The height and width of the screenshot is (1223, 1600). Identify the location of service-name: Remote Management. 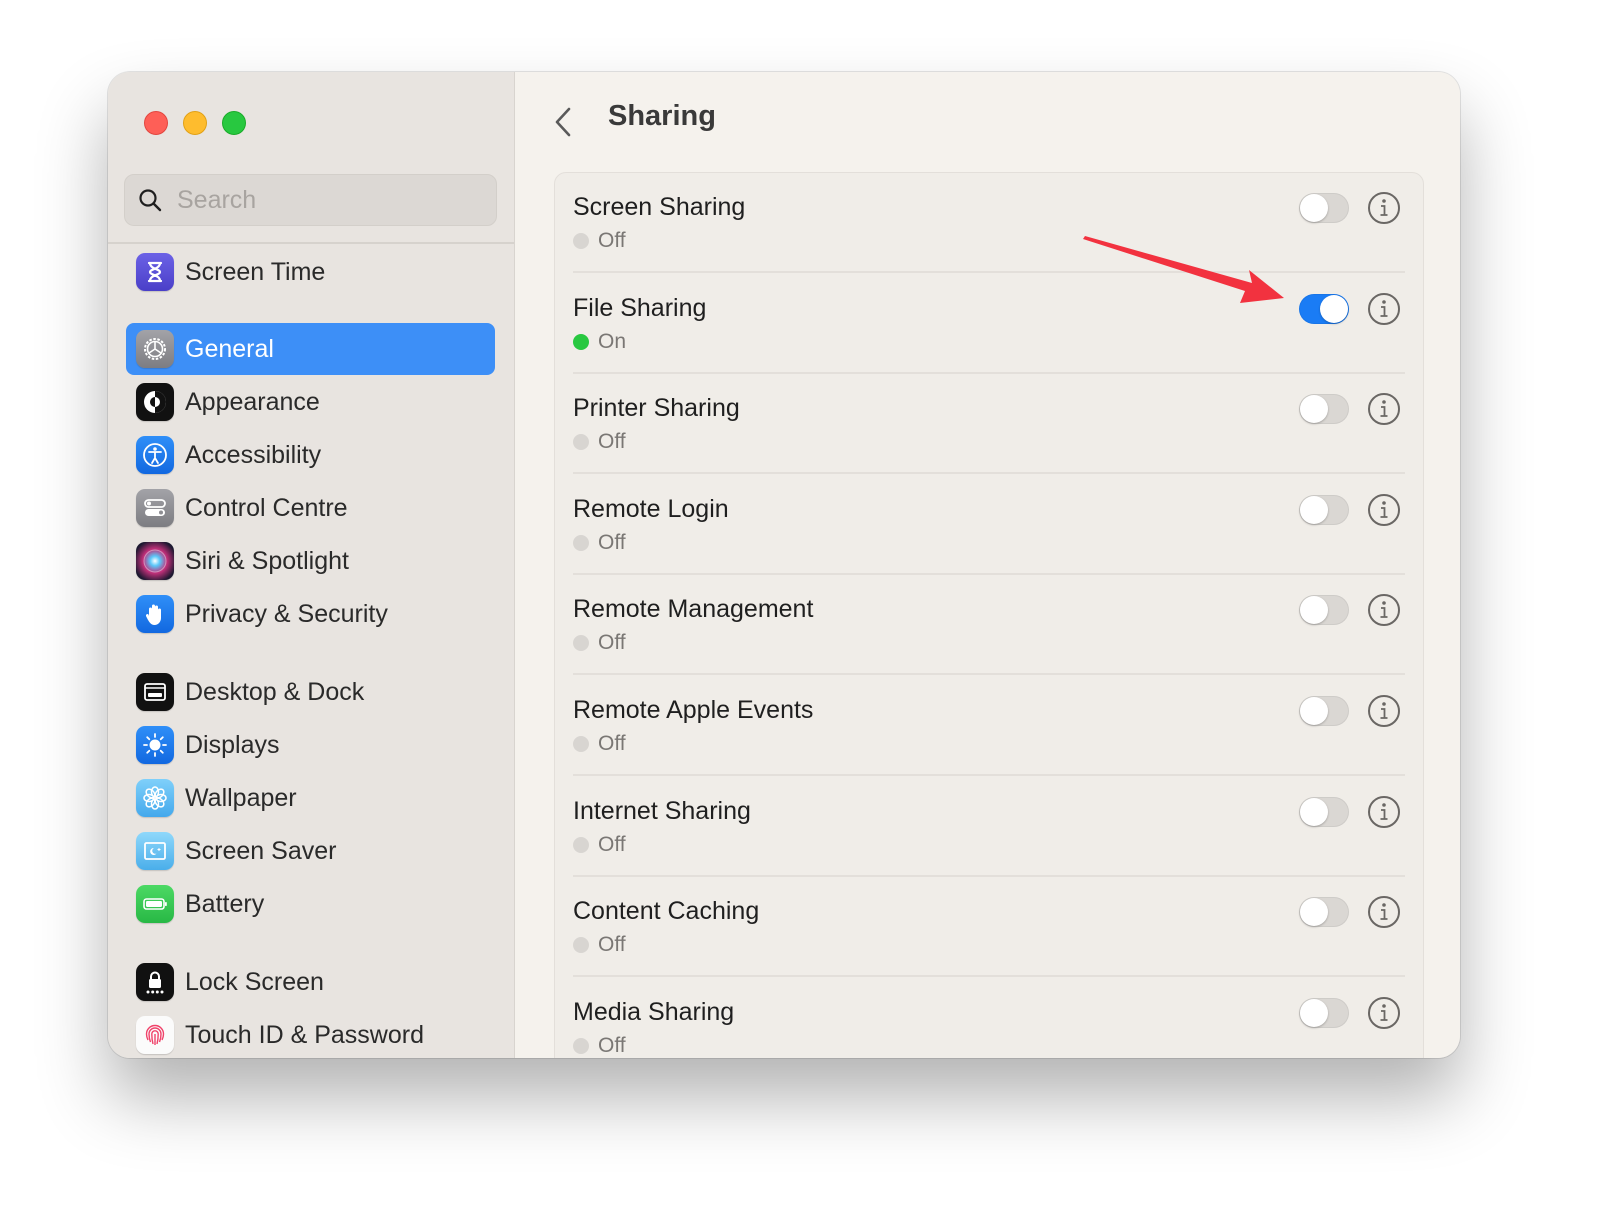
(693, 609).